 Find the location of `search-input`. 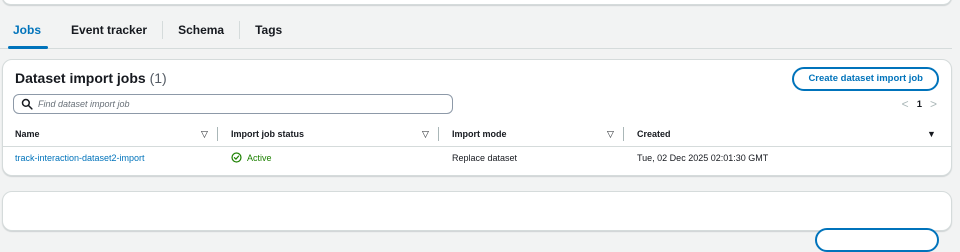

search-input is located at coordinates (238, 104).